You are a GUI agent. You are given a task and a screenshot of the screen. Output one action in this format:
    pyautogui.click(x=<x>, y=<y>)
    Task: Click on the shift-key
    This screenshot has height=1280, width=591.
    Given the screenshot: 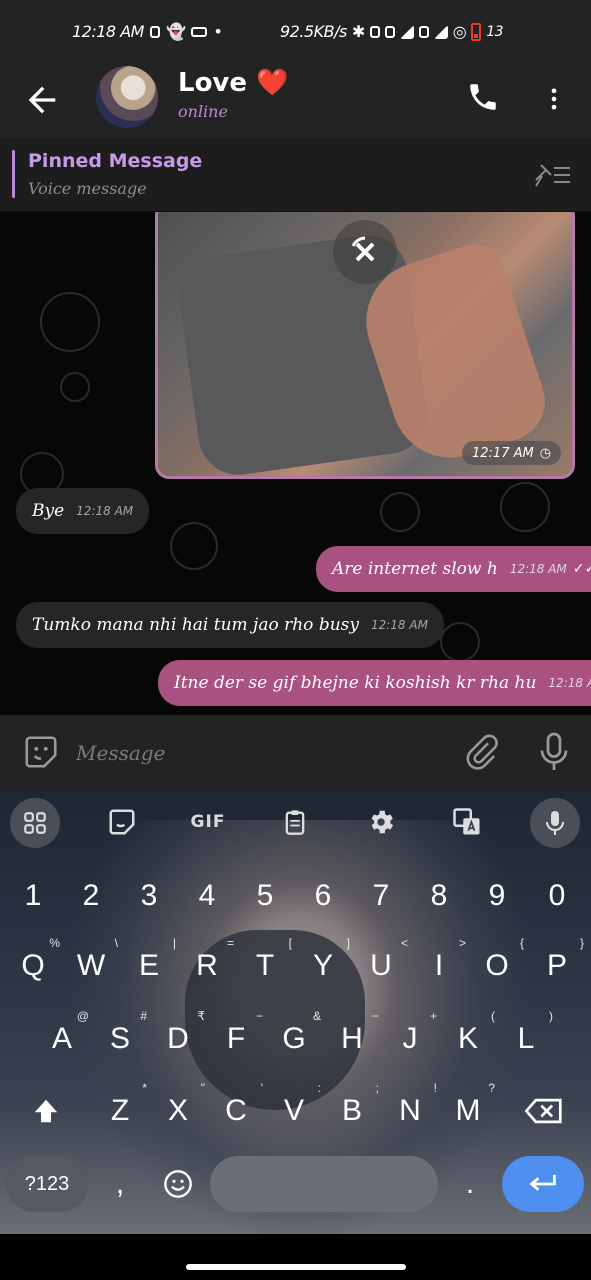 What is the action you would take?
    pyautogui.click(x=46, y=1111)
    